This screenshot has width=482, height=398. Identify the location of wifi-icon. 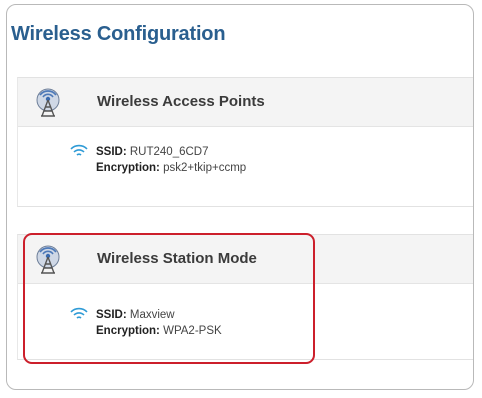
(79, 151).